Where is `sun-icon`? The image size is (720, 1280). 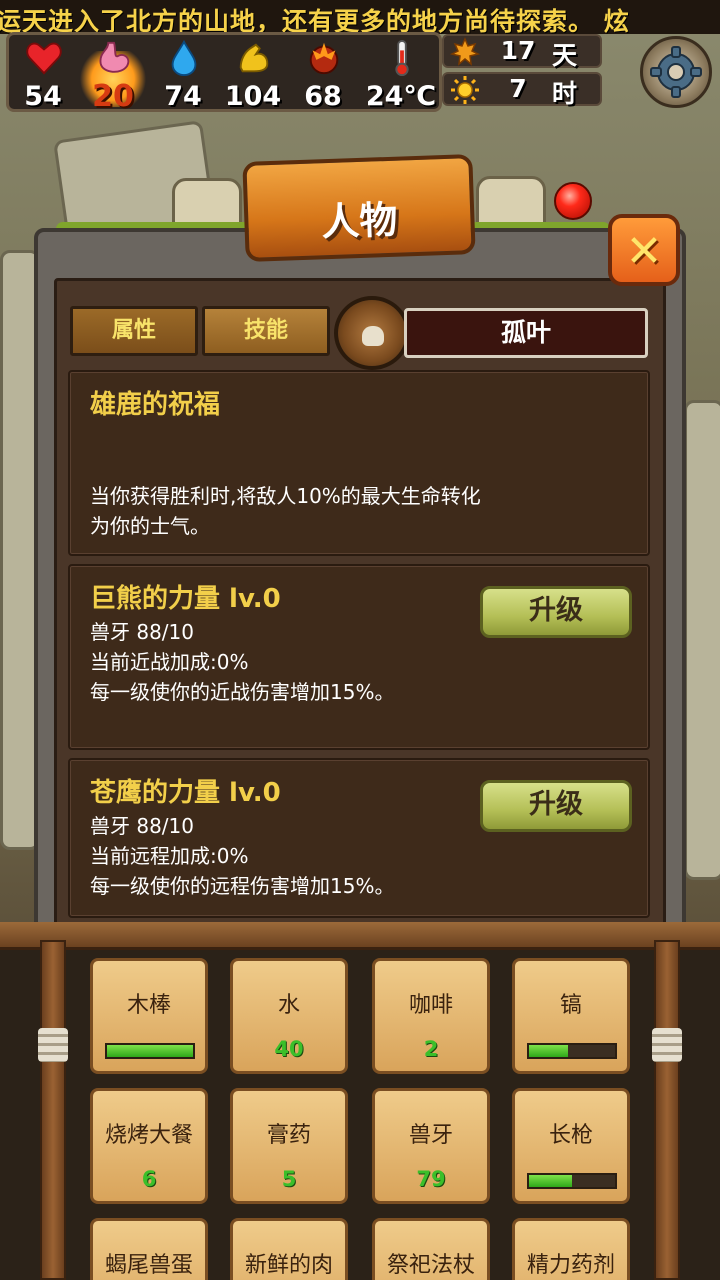
sun-icon is located at coordinates (465, 90).